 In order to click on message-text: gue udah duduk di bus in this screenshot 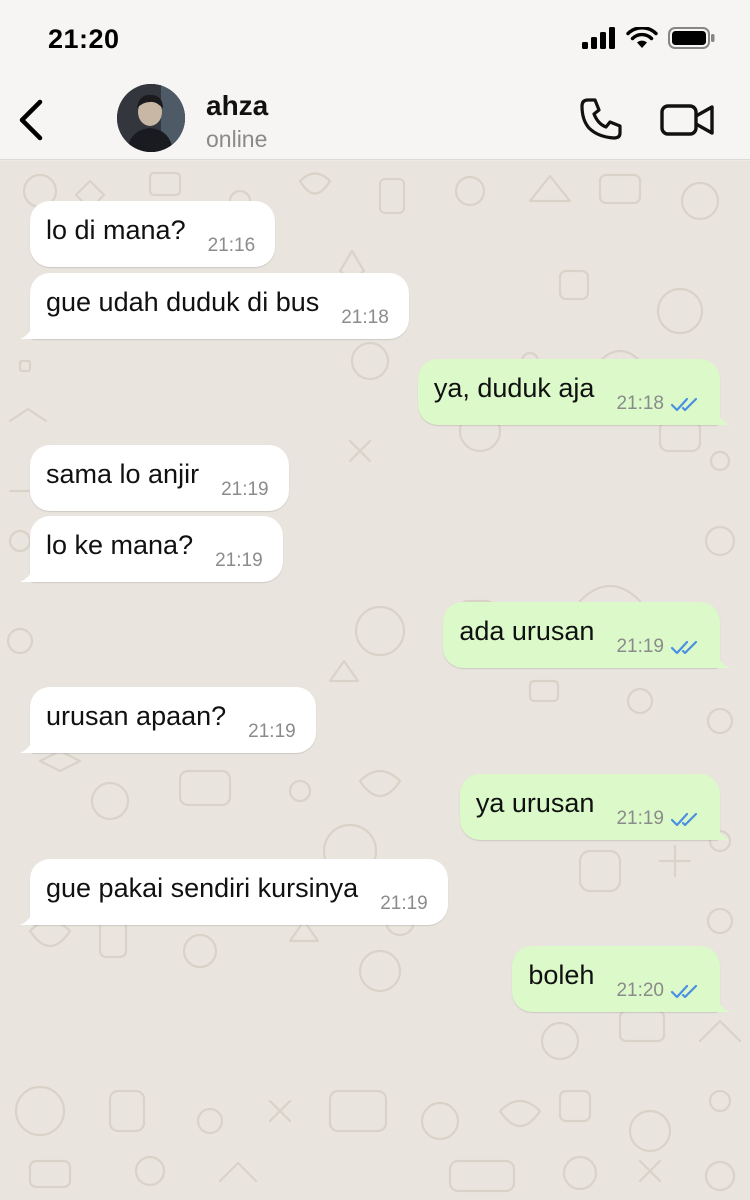, I will do `click(183, 301)`.